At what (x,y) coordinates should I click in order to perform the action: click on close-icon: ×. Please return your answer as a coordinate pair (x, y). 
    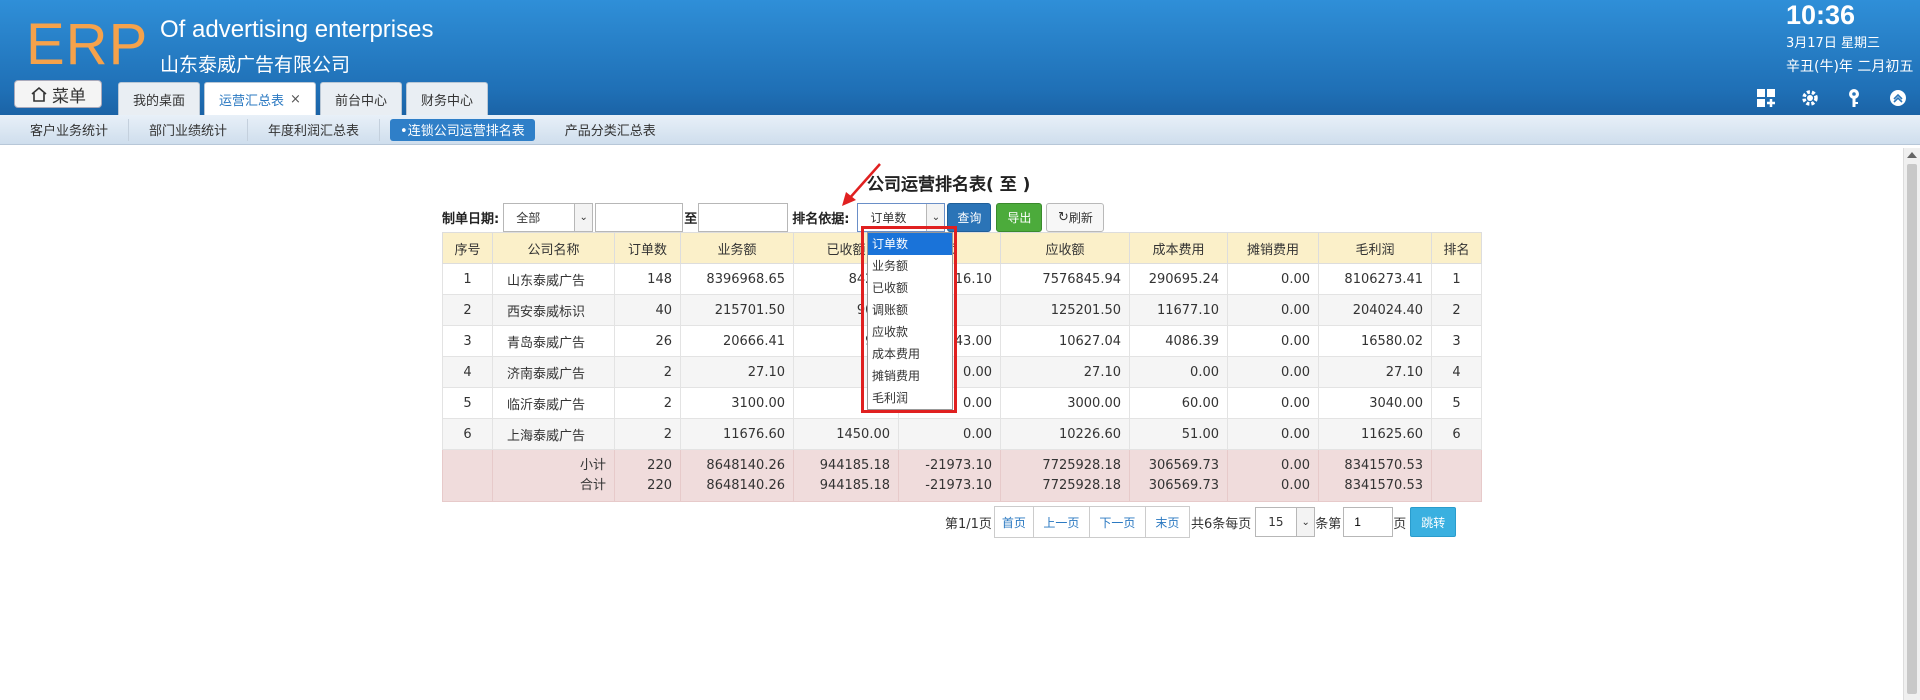
    Looking at the image, I should click on (295, 99).